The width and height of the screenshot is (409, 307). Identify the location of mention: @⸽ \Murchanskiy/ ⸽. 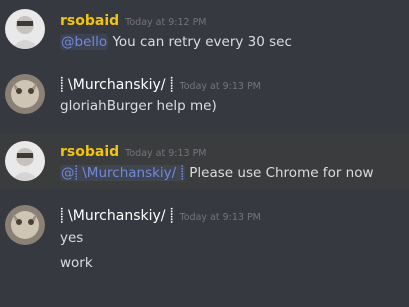
(122, 173).